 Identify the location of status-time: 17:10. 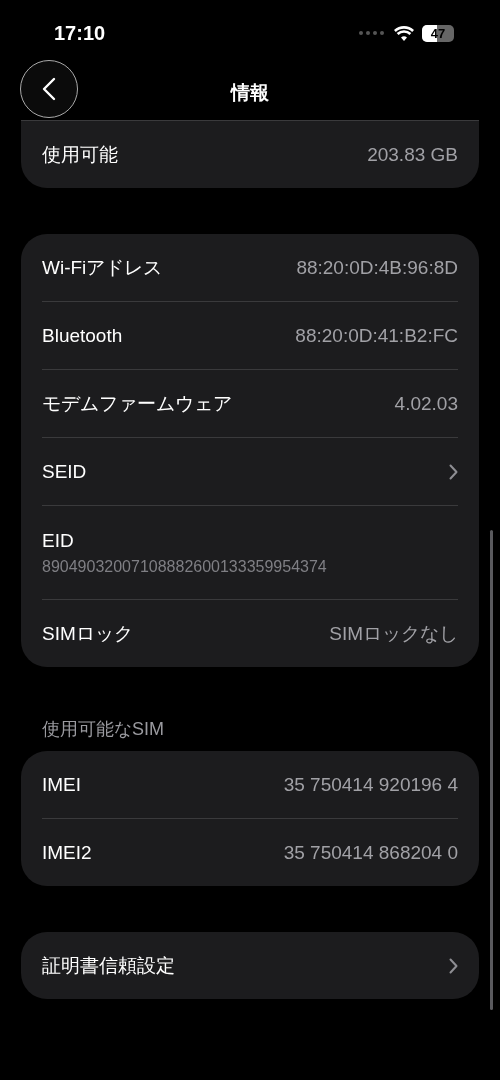
(80, 33).